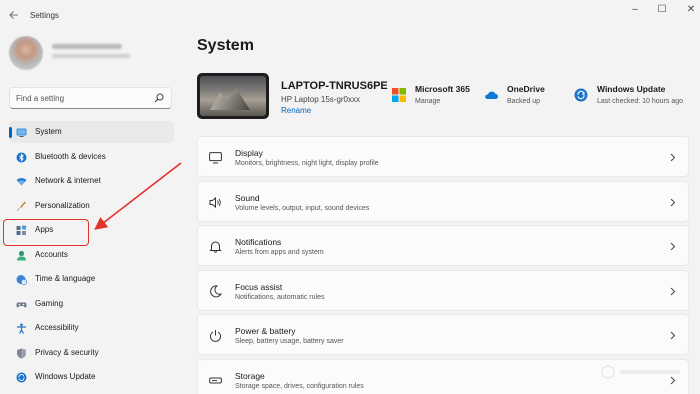 This screenshot has height=394, width=700. Describe the element at coordinates (428, 101) in the screenshot. I see `quick-link-subtitle: Manage` at that location.